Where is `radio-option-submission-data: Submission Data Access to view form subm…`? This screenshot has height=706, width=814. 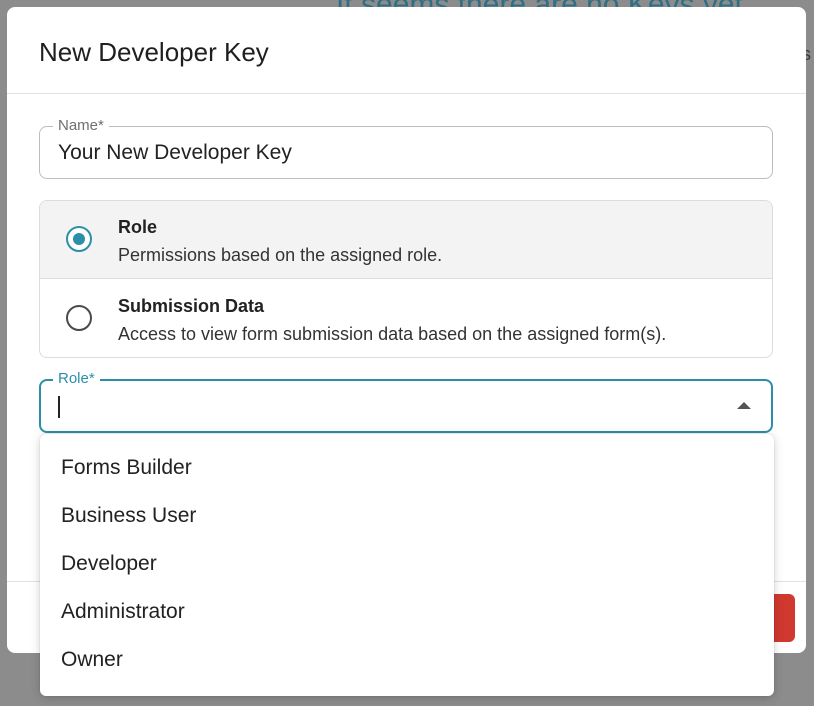 radio-option-submission-data: Submission Data Access to view form subm… is located at coordinates (406, 318).